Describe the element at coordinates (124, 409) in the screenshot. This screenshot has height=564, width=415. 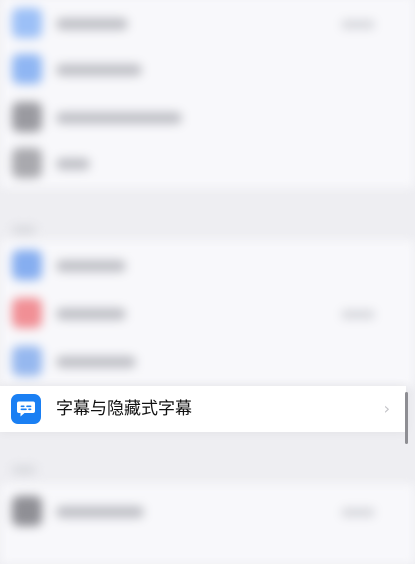
I see `captions-row-label: 字幕与隐藏式字幕` at that location.